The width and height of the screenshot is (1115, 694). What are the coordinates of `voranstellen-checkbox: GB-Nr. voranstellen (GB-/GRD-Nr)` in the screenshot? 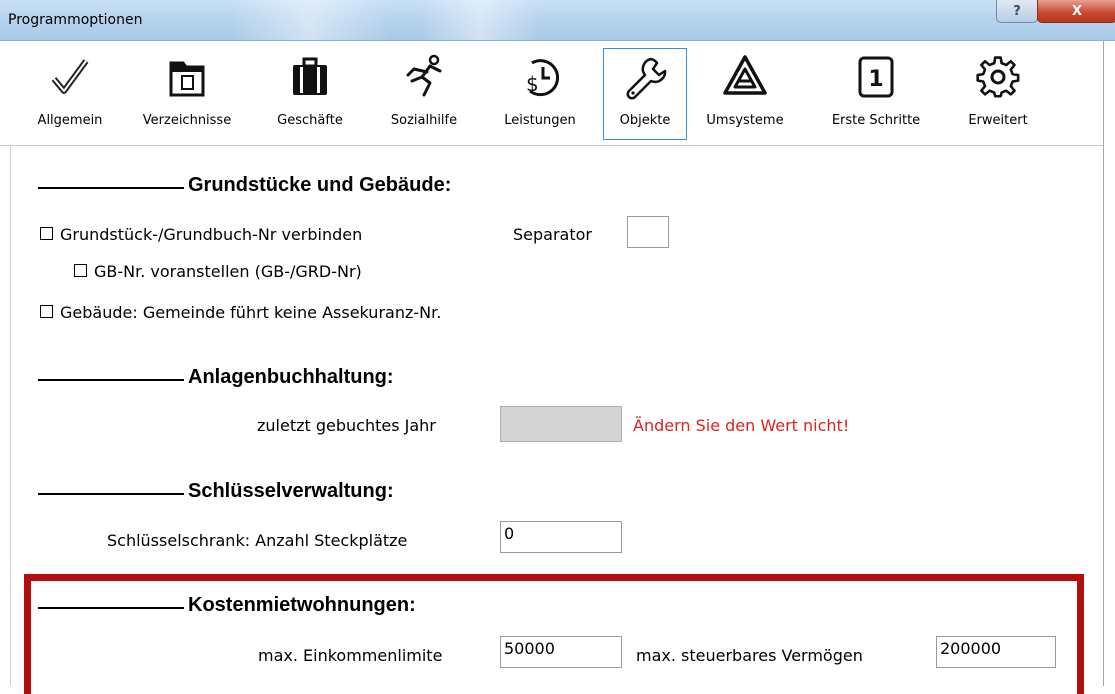 It's located at (218, 271).